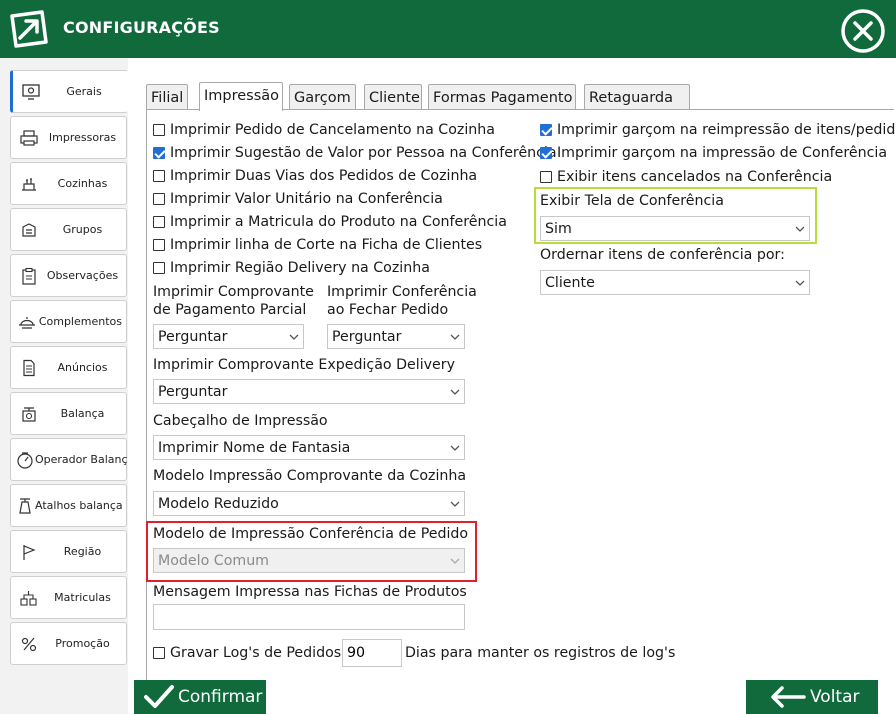  Describe the element at coordinates (159, 176) in the screenshot. I see `checkbox-duas-vias` at that location.